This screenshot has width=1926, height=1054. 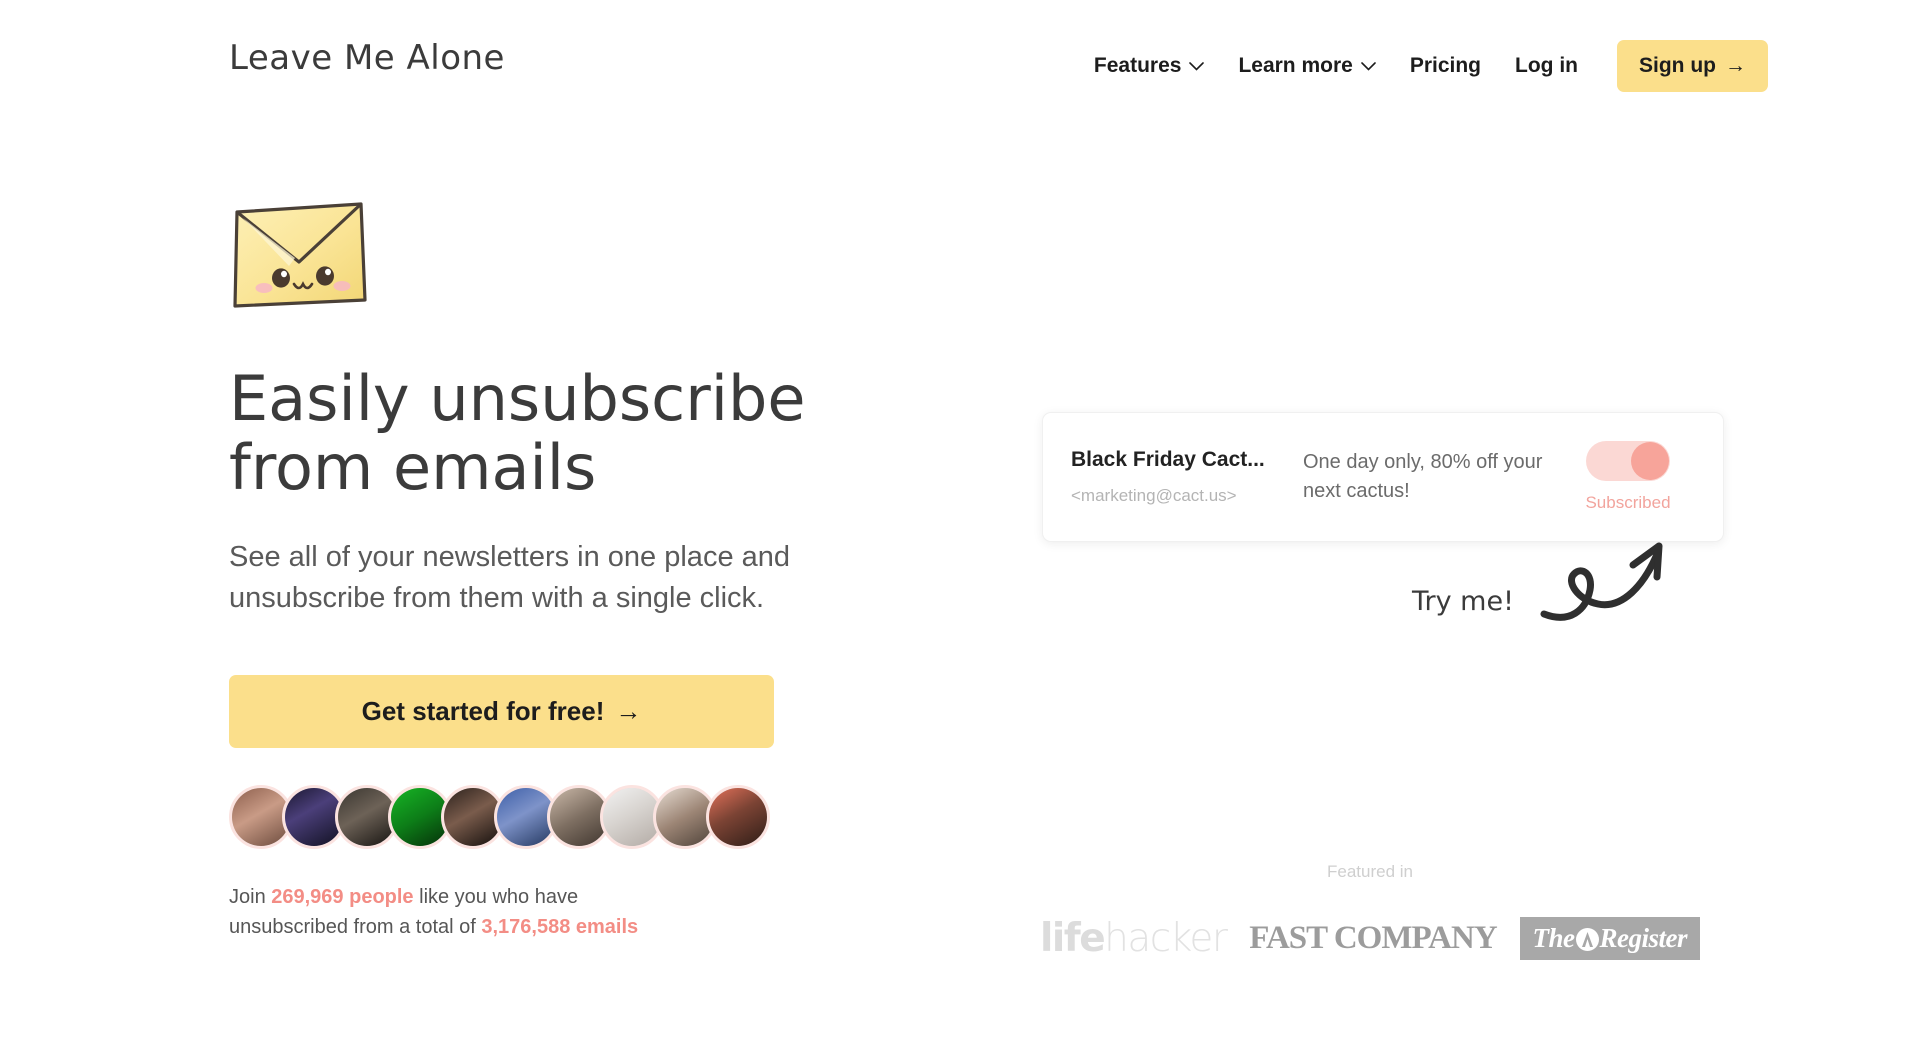 What do you see at coordinates (1166, 938) in the screenshot?
I see `lifehacker-light: hacker` at bounding box center [1166, 938].